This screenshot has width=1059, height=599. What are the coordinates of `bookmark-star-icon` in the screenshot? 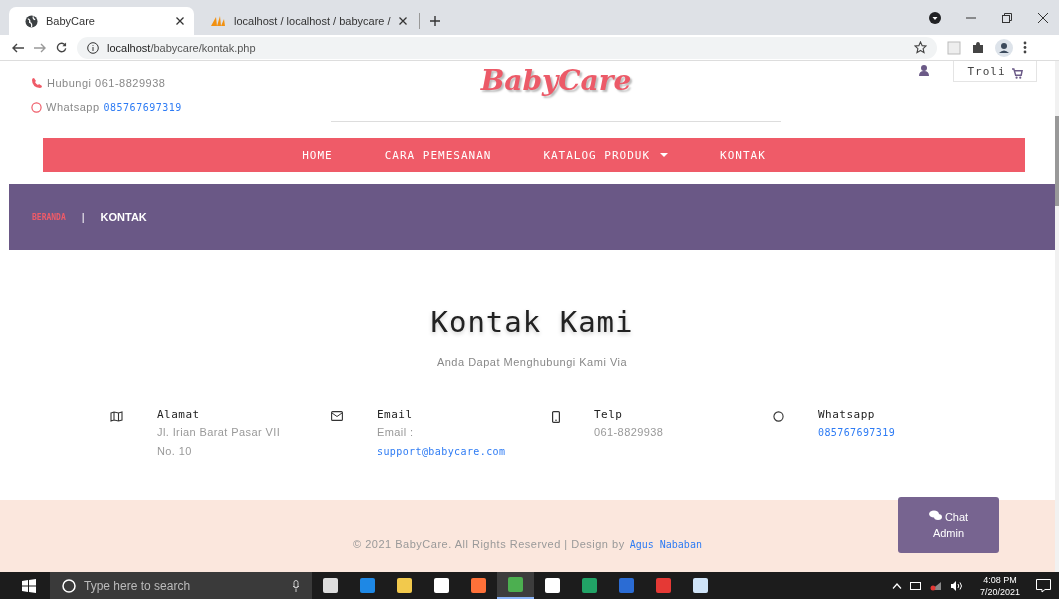 It's located at (920, 47).